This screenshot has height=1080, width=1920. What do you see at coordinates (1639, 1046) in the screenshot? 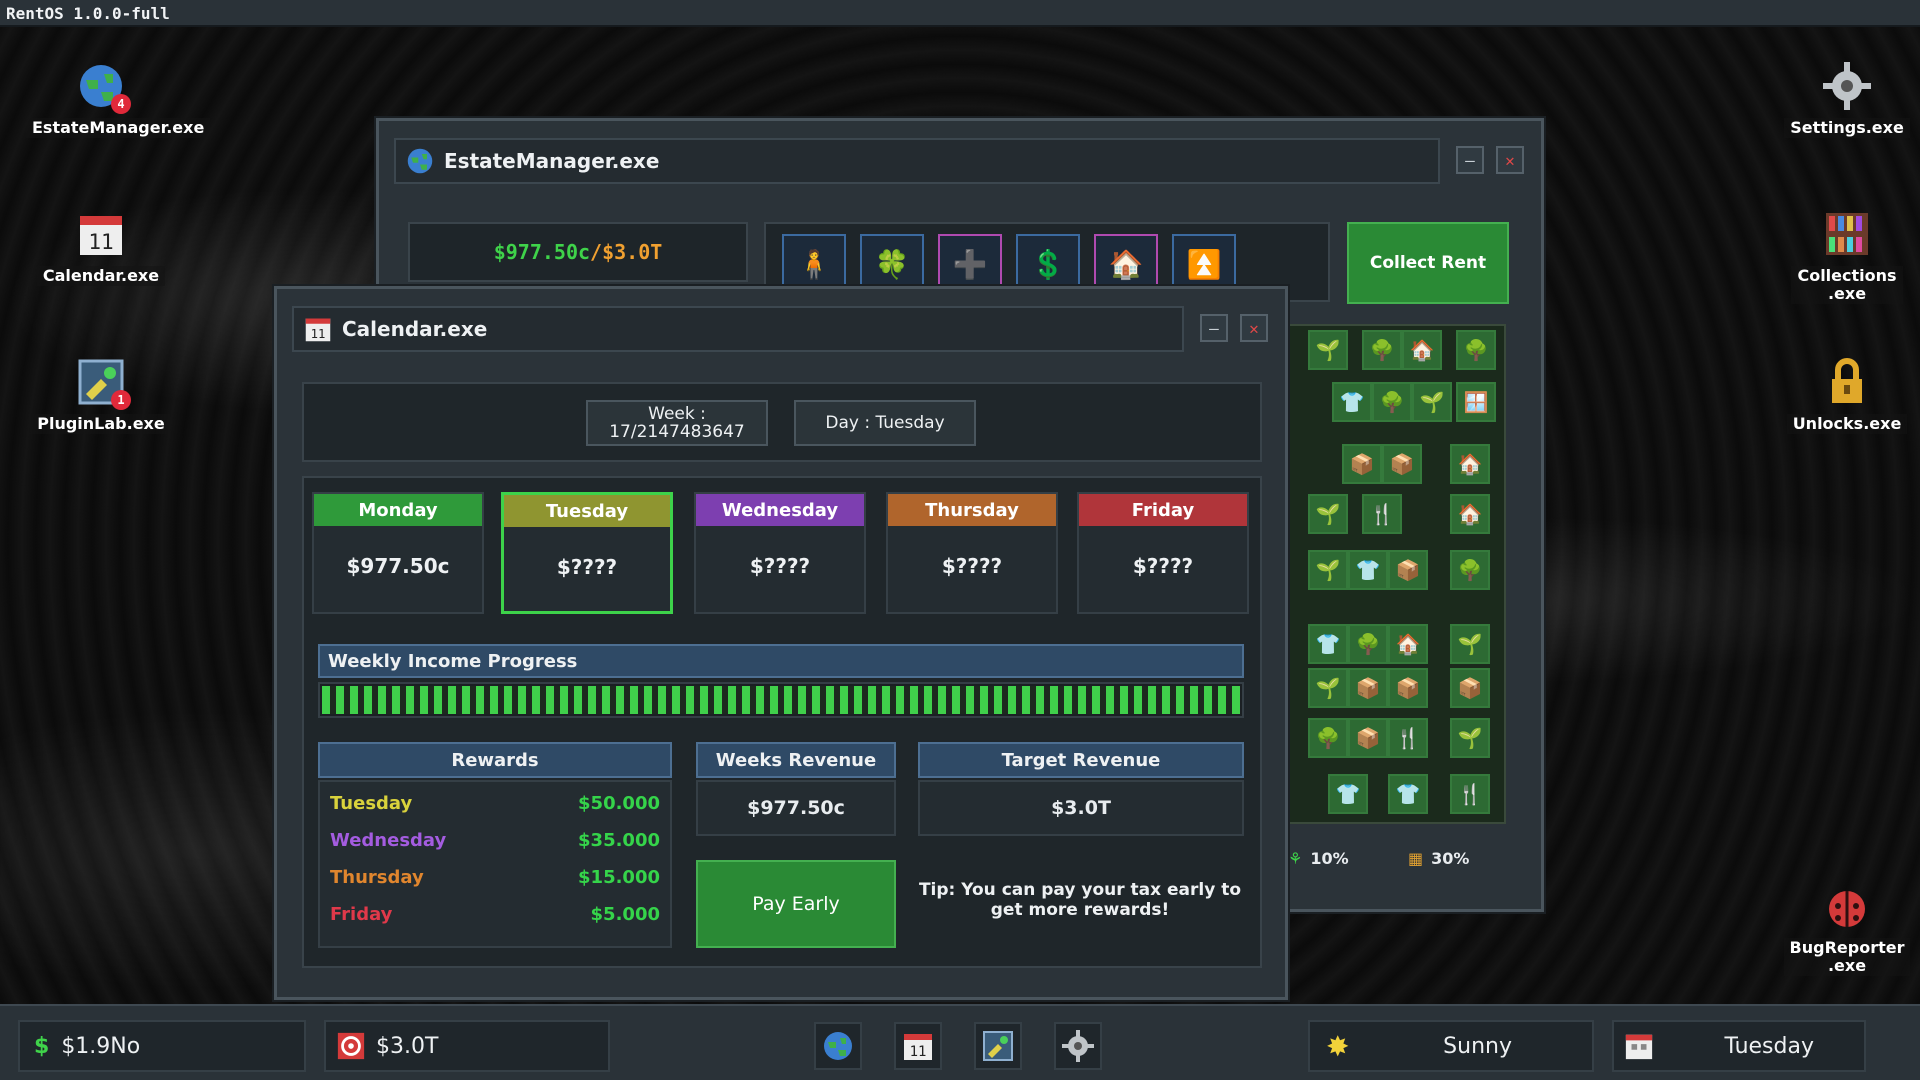
I see `calendar-icon` at bounding box center [1639, 1046].